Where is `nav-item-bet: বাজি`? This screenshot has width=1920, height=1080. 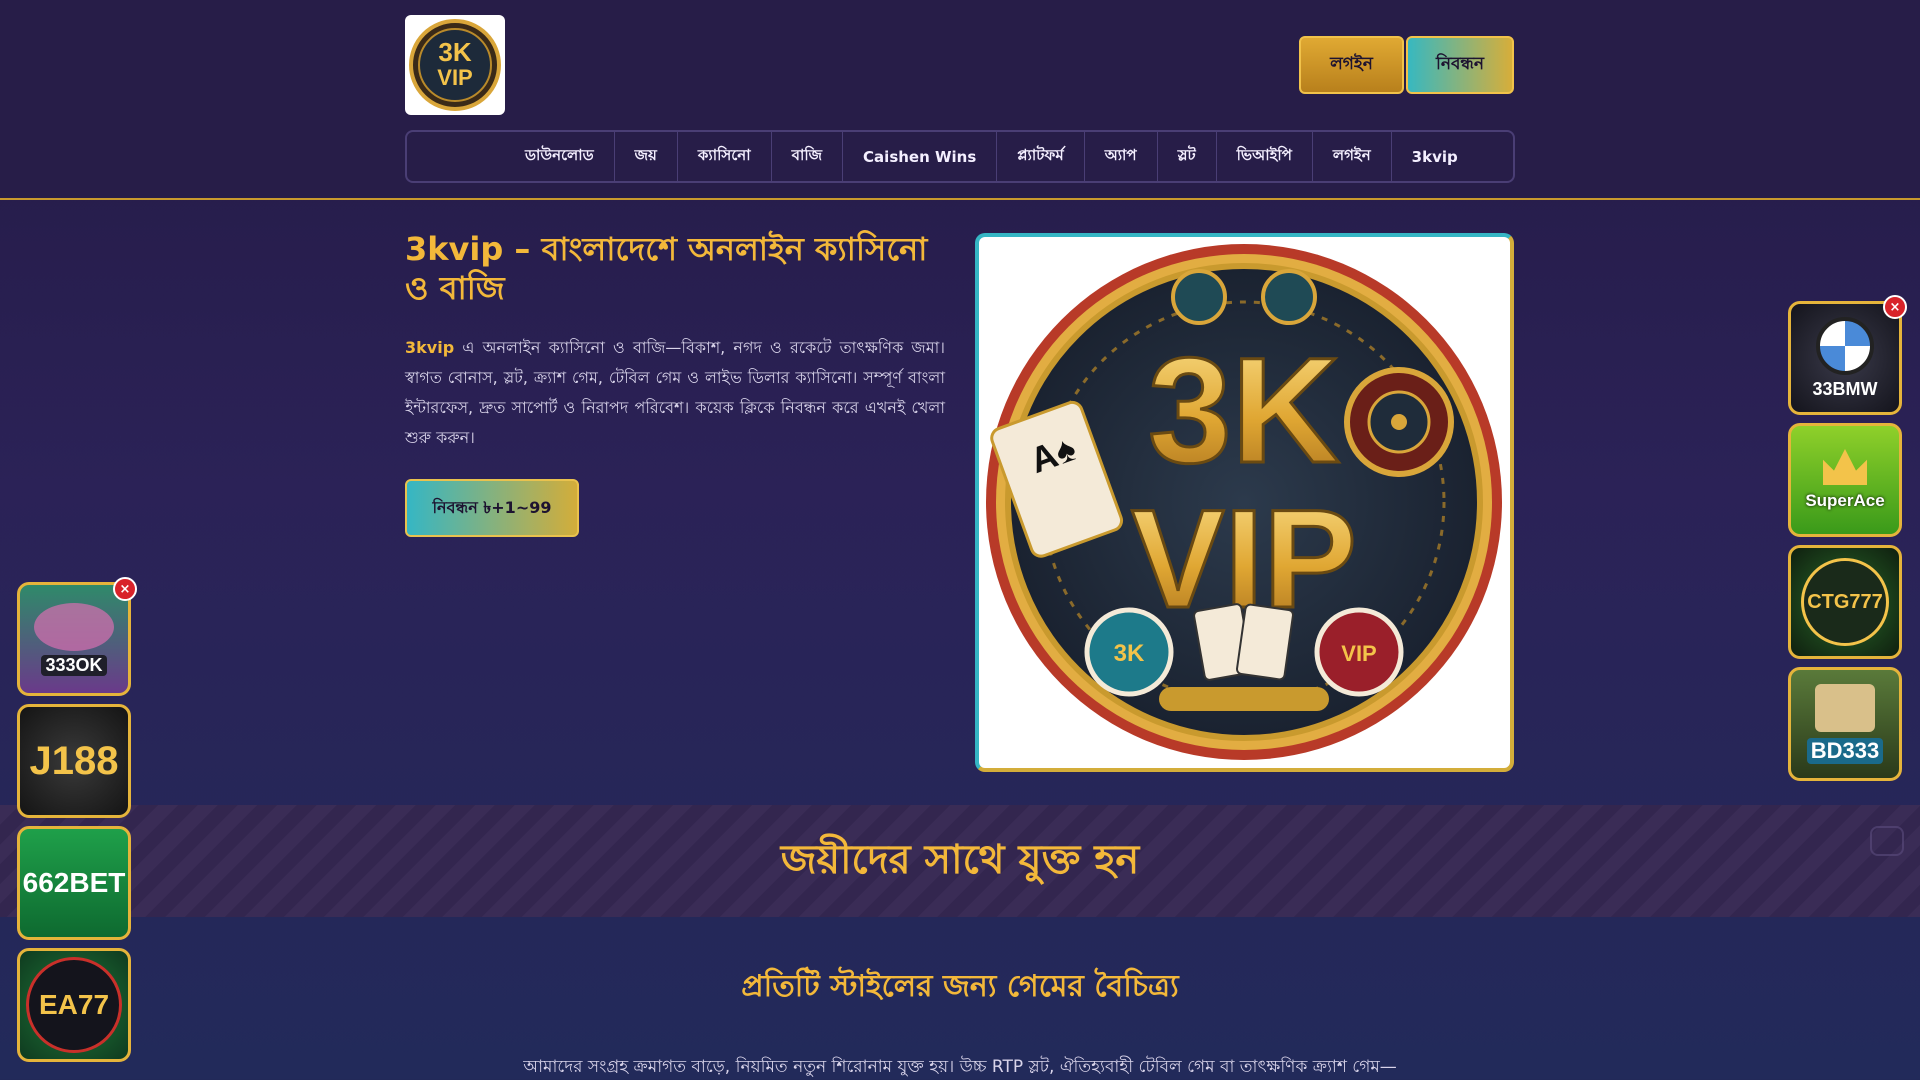 nav-item-bet: বাজি is located at coordinates (808, 156).